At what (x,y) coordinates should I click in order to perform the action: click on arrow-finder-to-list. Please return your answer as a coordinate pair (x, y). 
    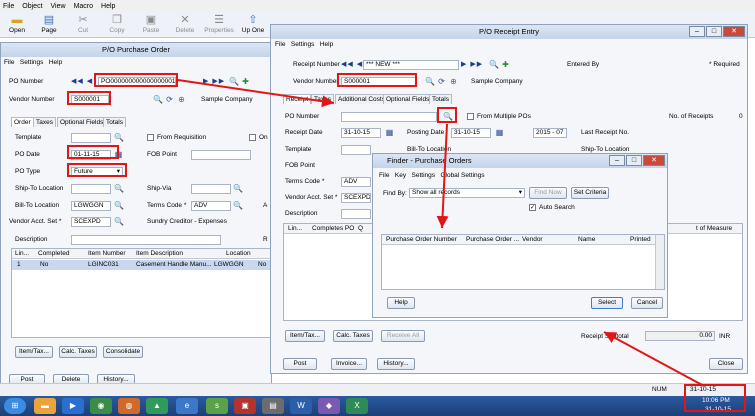
    Looking at the image, I should click on (442, 176).